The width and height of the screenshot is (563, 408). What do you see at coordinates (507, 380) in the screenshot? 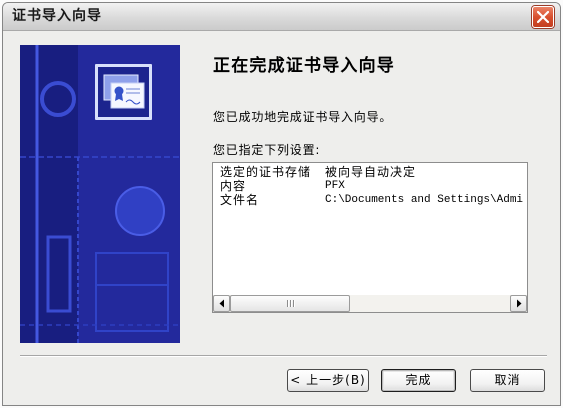
I see `cancel-button: 取消` at bounding box center [507, 380].